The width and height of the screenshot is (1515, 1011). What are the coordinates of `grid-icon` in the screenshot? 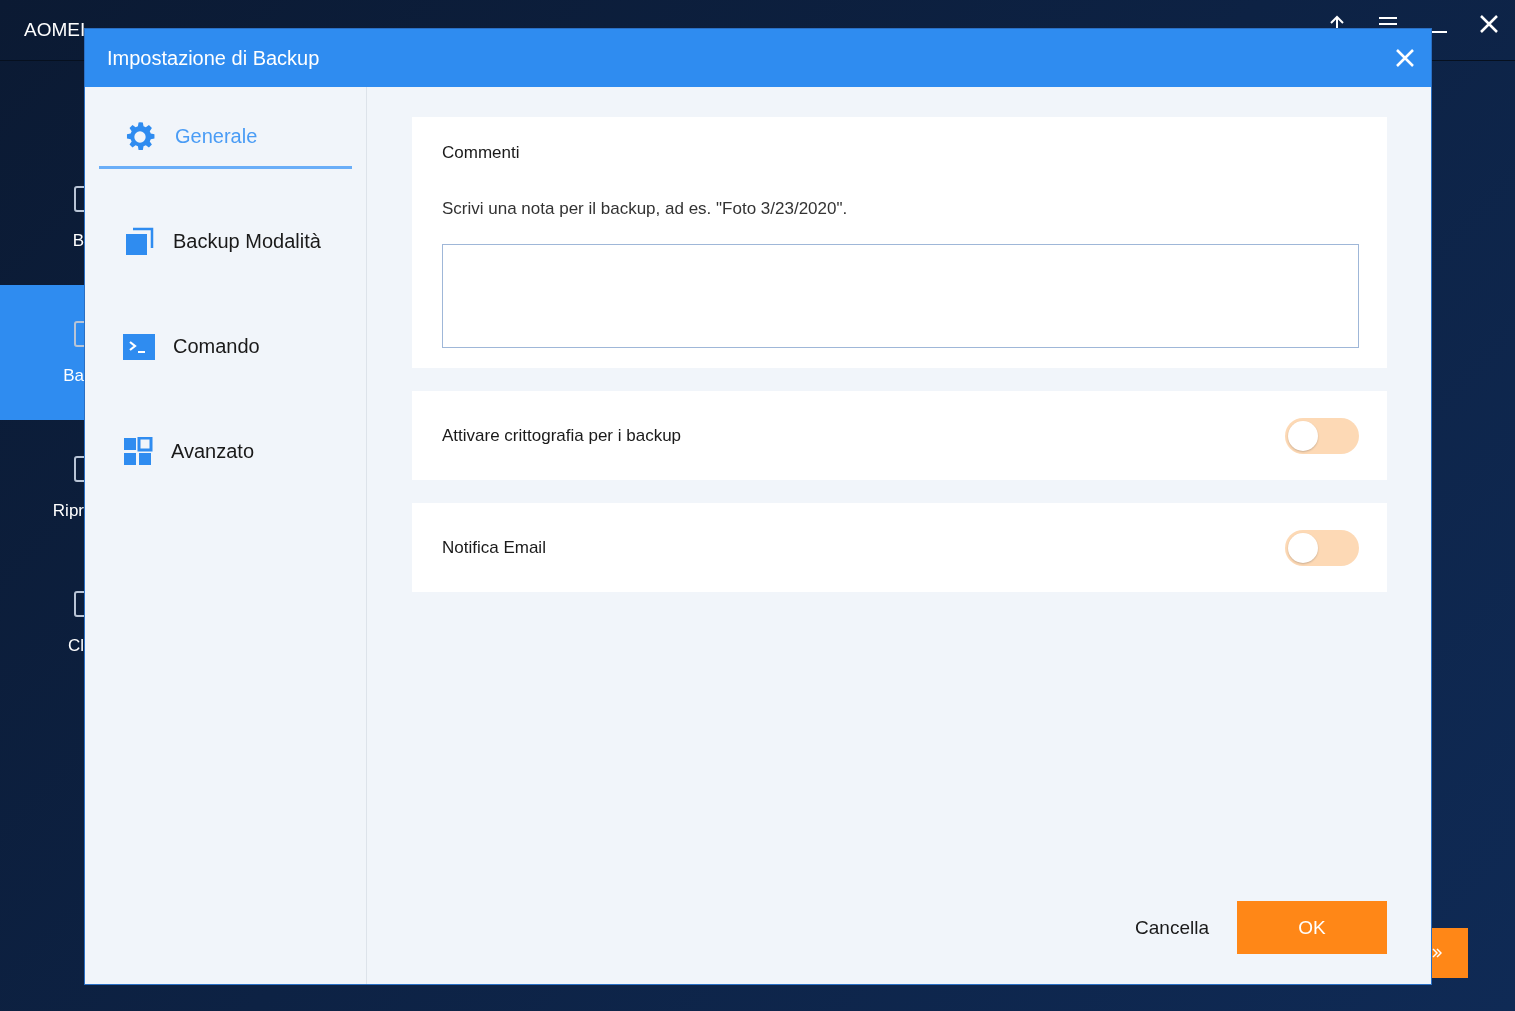 It's located at (138, 451).